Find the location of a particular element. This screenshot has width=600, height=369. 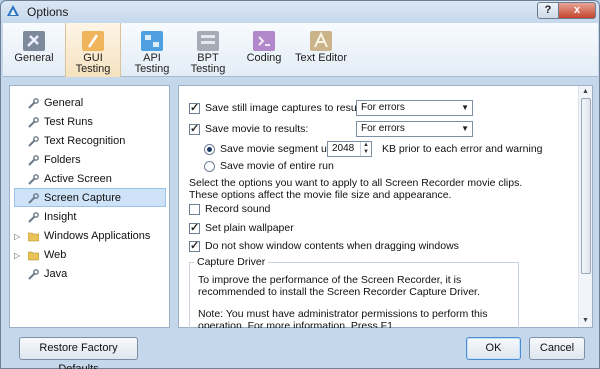

sidebar-item-windows-applications: ▷ Windows Applications is located at coordinates (90, 236).